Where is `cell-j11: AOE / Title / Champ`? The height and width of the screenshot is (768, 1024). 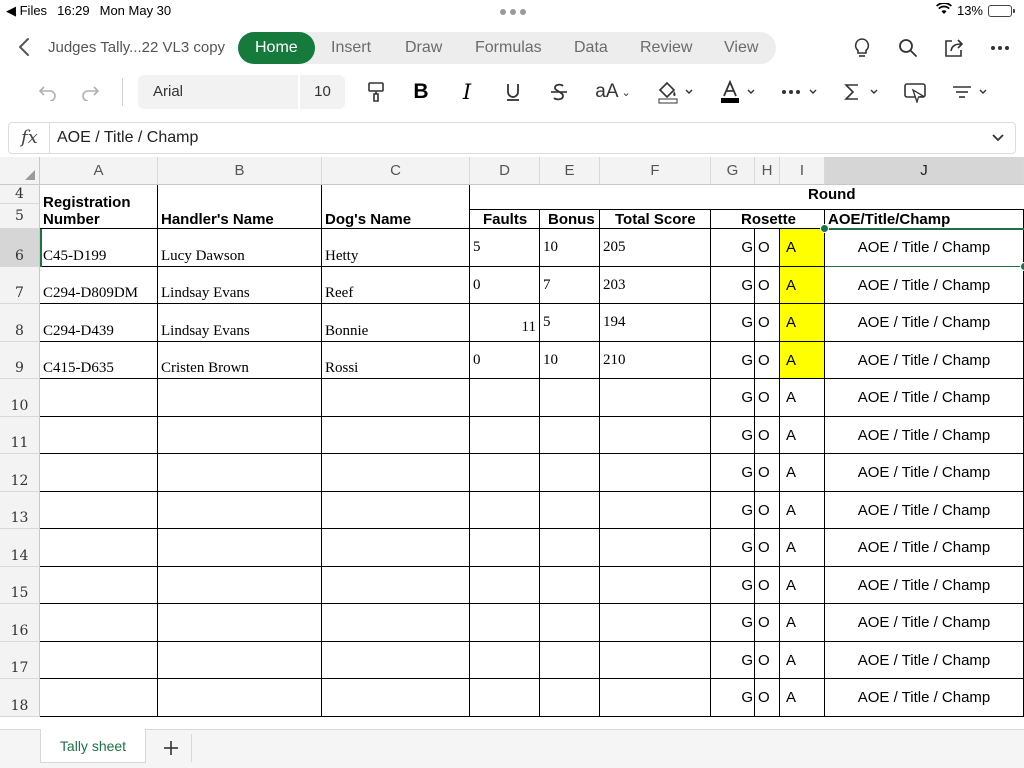
cell-j11: AOE / Title / Champ is located at coordinates (924, 435).